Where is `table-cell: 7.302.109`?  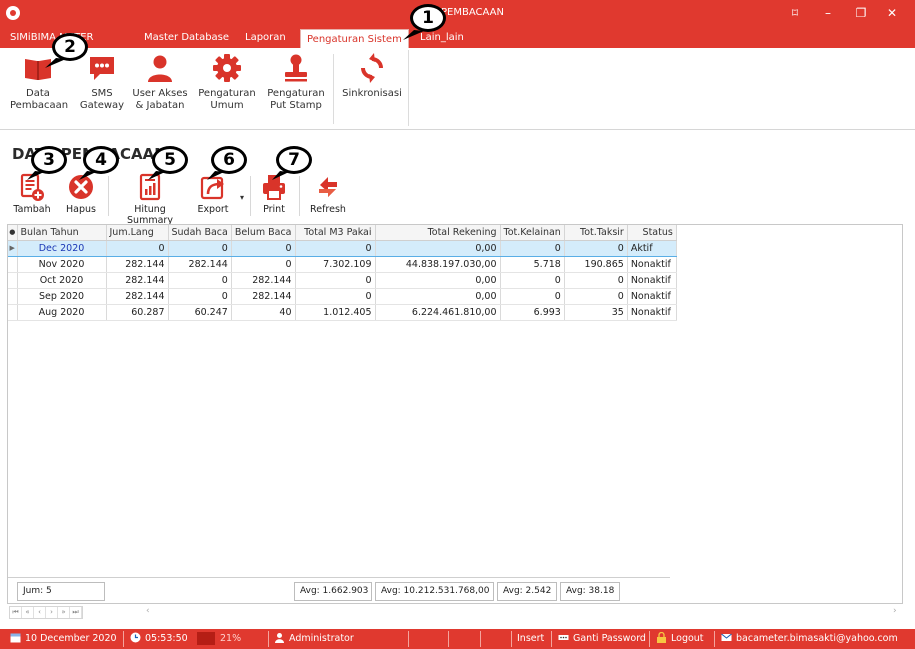
table-cell: 7.302.109 is located at coordinates (335, 264).